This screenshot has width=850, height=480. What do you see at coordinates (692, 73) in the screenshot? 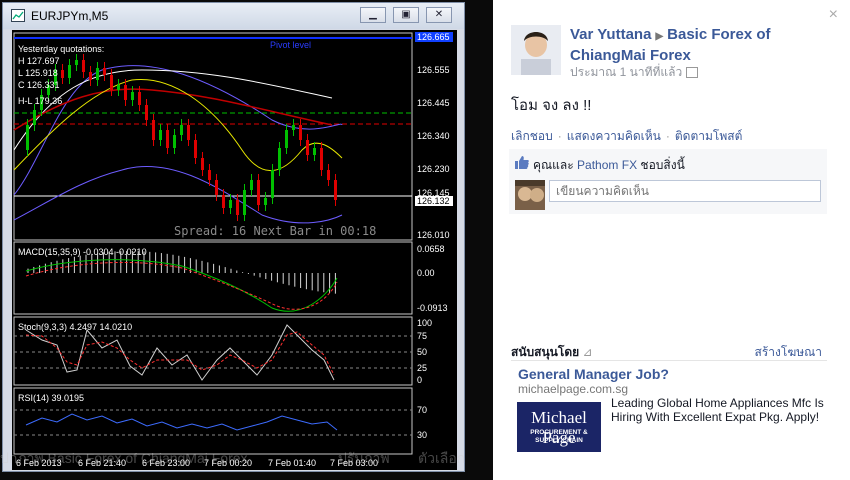
I see `audience-icon` at bounding box center [692, 73].